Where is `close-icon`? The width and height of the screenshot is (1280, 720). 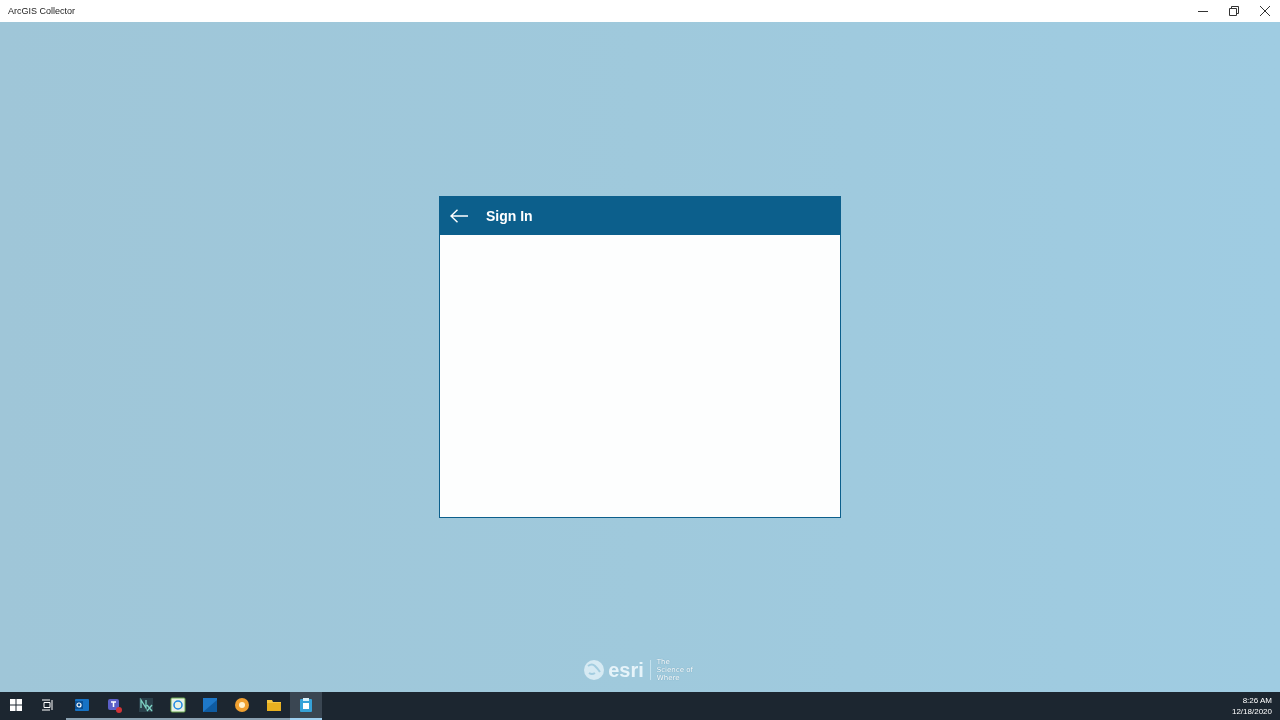 close-icon is located at coordinates (1264, 11).